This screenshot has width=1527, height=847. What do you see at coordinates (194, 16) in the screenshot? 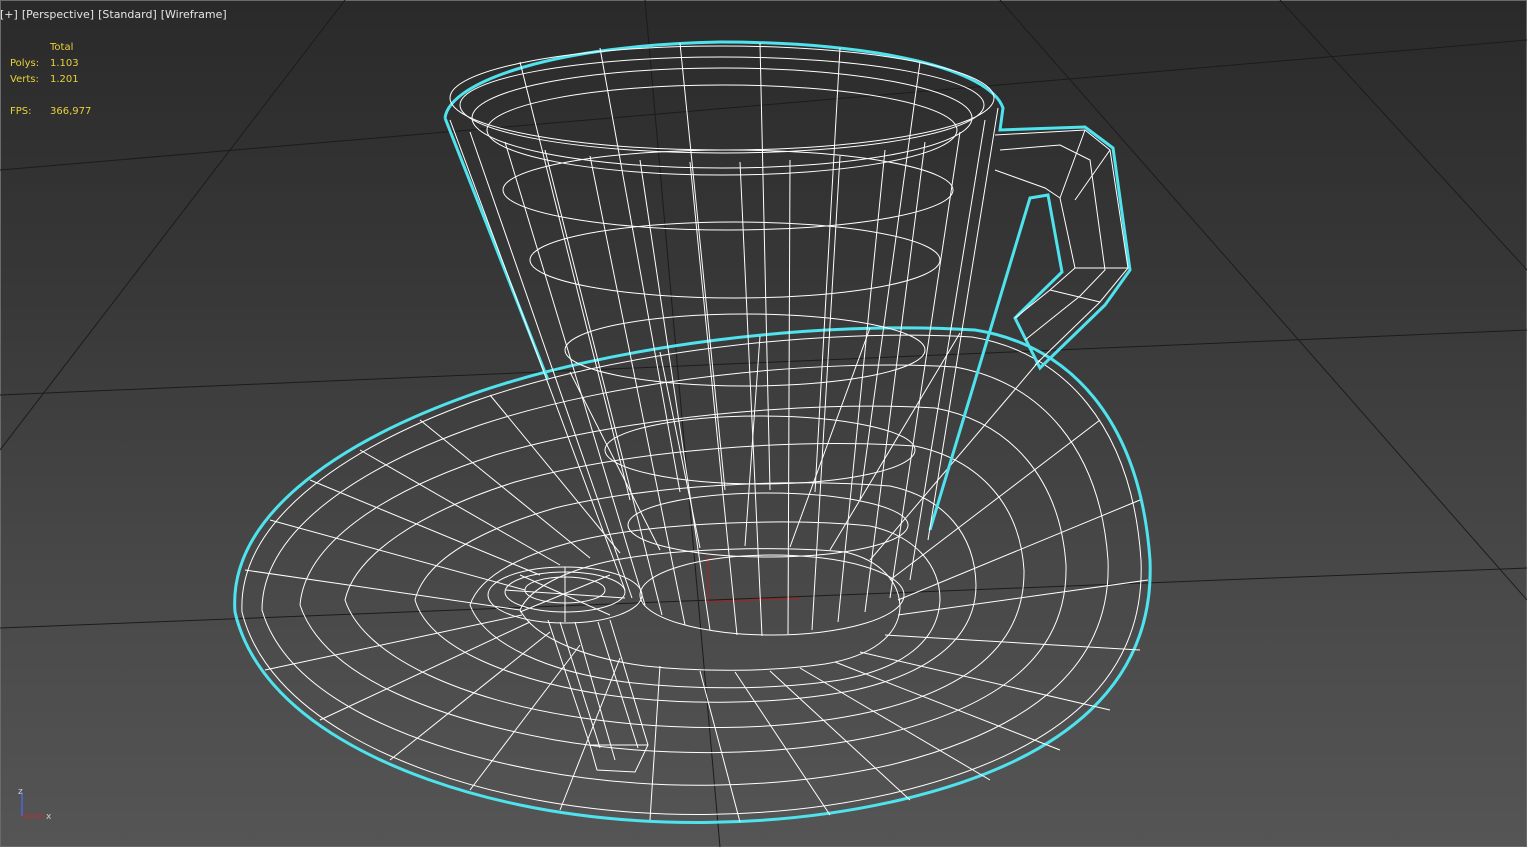
I see `viewport-display-menu: [Wireframe]` at bounding box center [194, 16].